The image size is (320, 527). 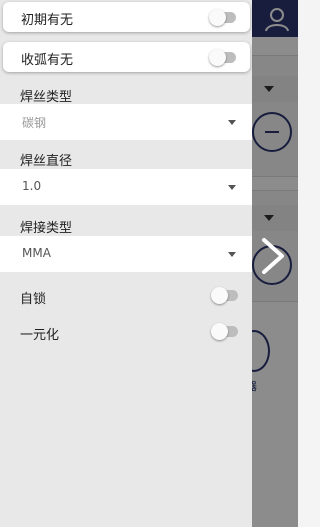 What do you see at coordinates (126, 254) in the screenshot?
I see `weld-type-select: MMA` at bounding box center [126, 254].